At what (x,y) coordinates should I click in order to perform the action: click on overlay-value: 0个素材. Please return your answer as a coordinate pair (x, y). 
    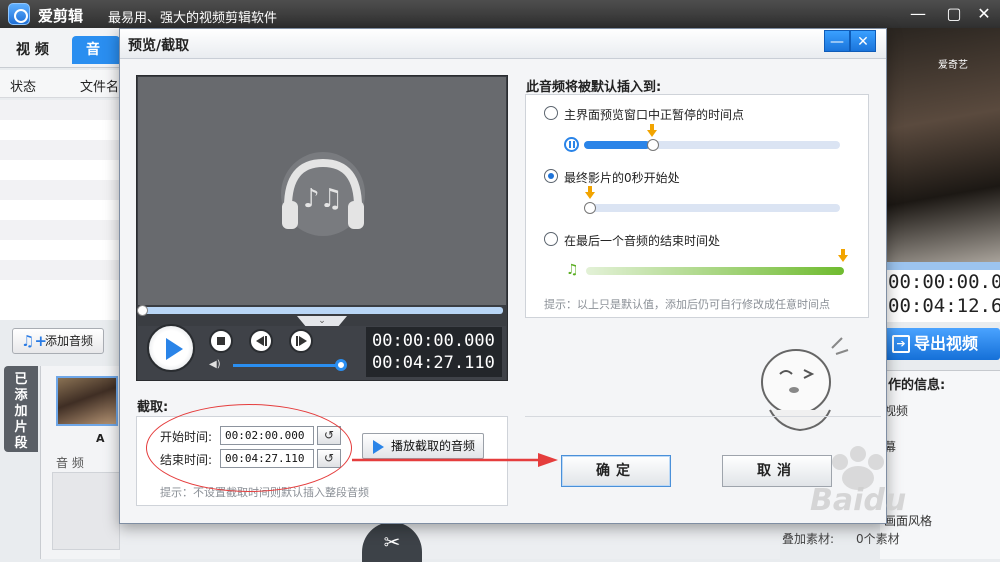
    Looking at the image, I should click on (878, 539).